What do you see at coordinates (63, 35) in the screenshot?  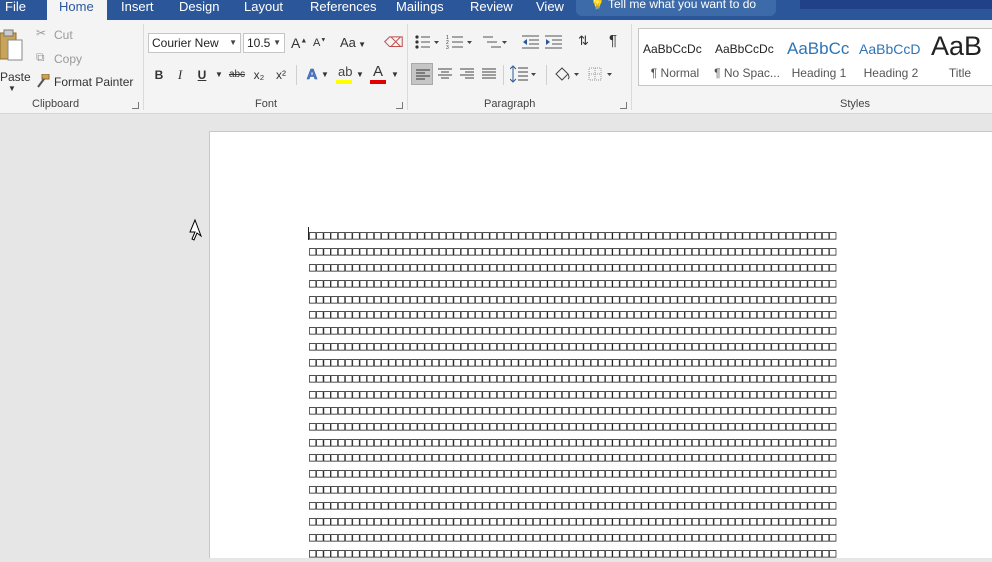 I see `cut-button: Cut` at bounding box center [63, 35].